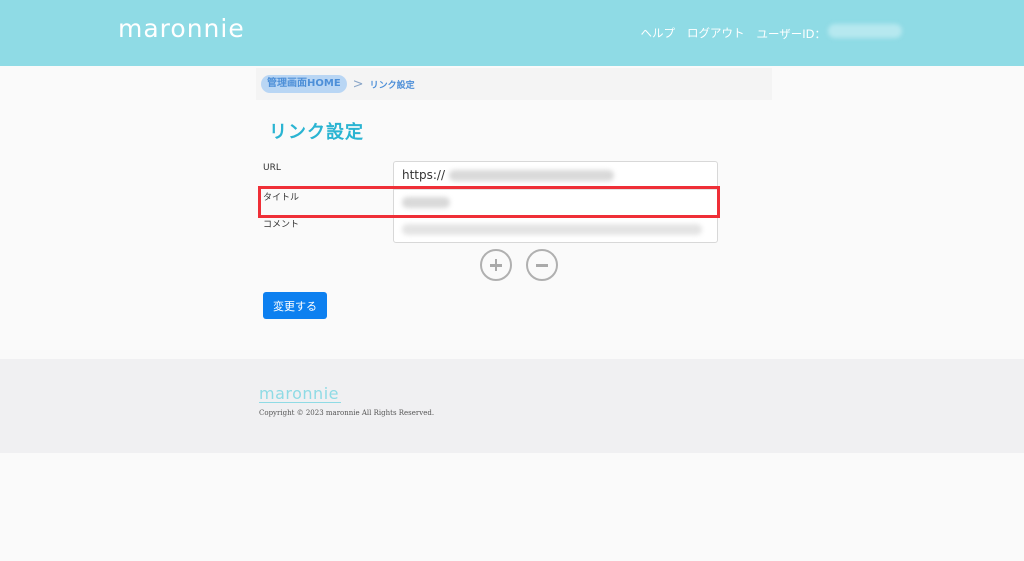  I want to click on header-nav: ヘルプ ログアウト ユーザーID：, so click(771, 33).